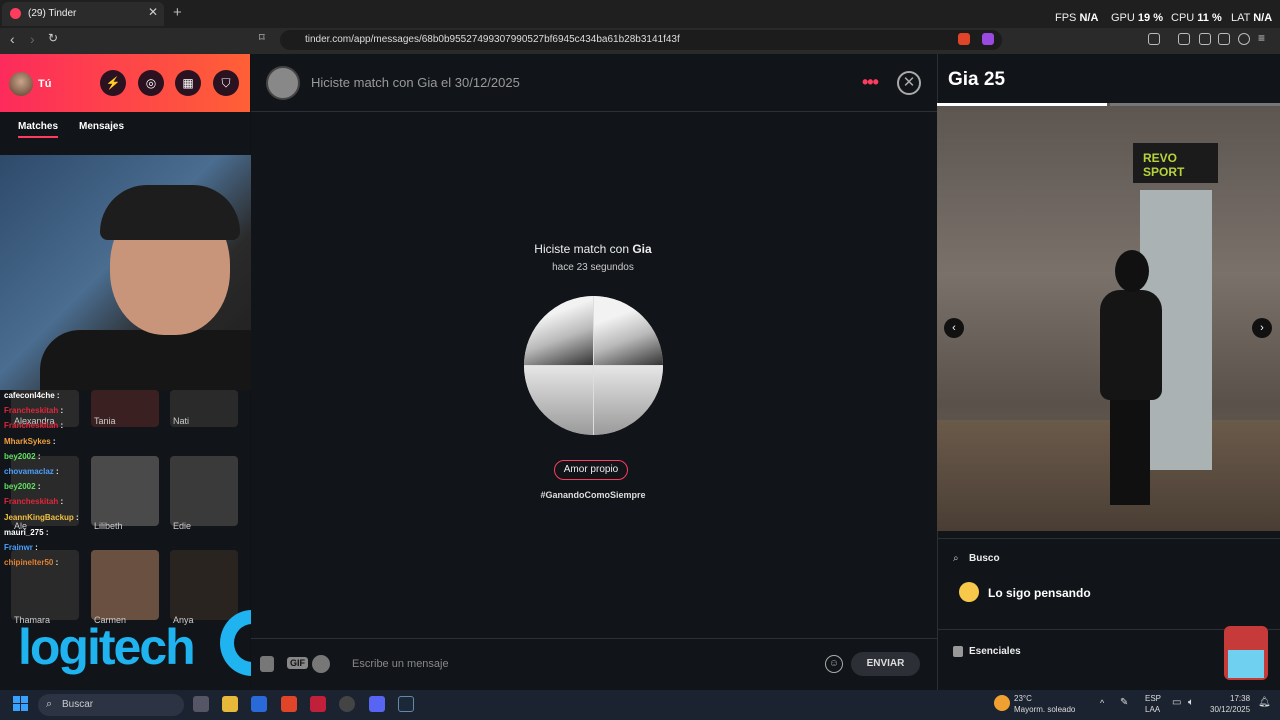 This screenshot has width=1280, height=720. What do you see at coordinates (958, 651) in the screenshot?
I see `essentials-icon` at bounding box center [958, 651].